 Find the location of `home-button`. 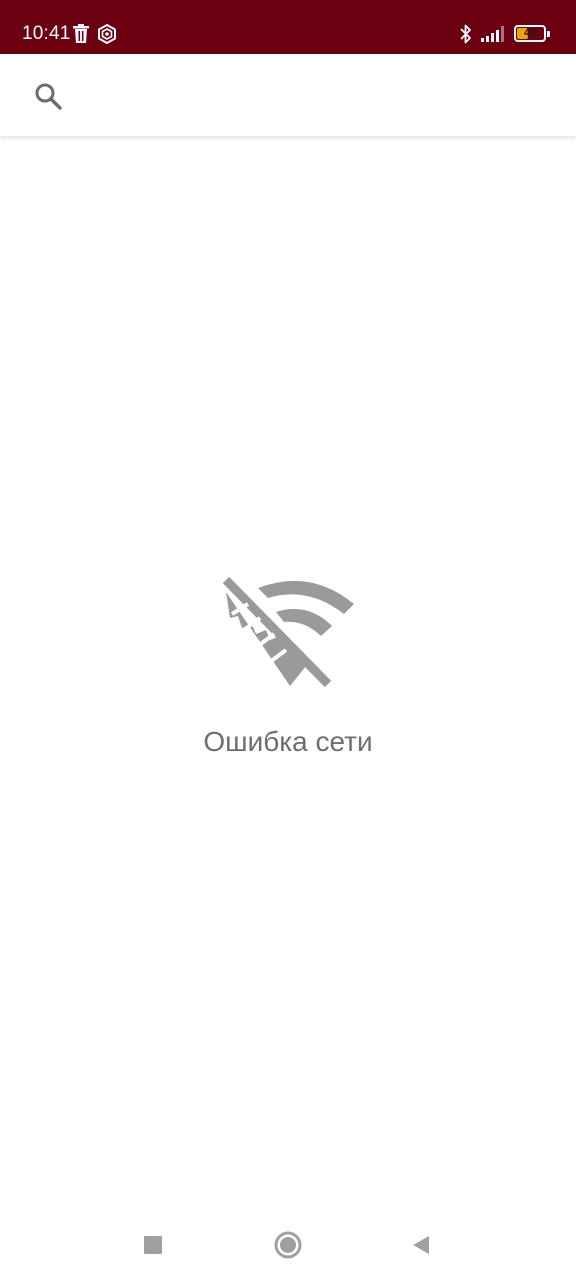

home-button is located at coordinates (288, 1245).